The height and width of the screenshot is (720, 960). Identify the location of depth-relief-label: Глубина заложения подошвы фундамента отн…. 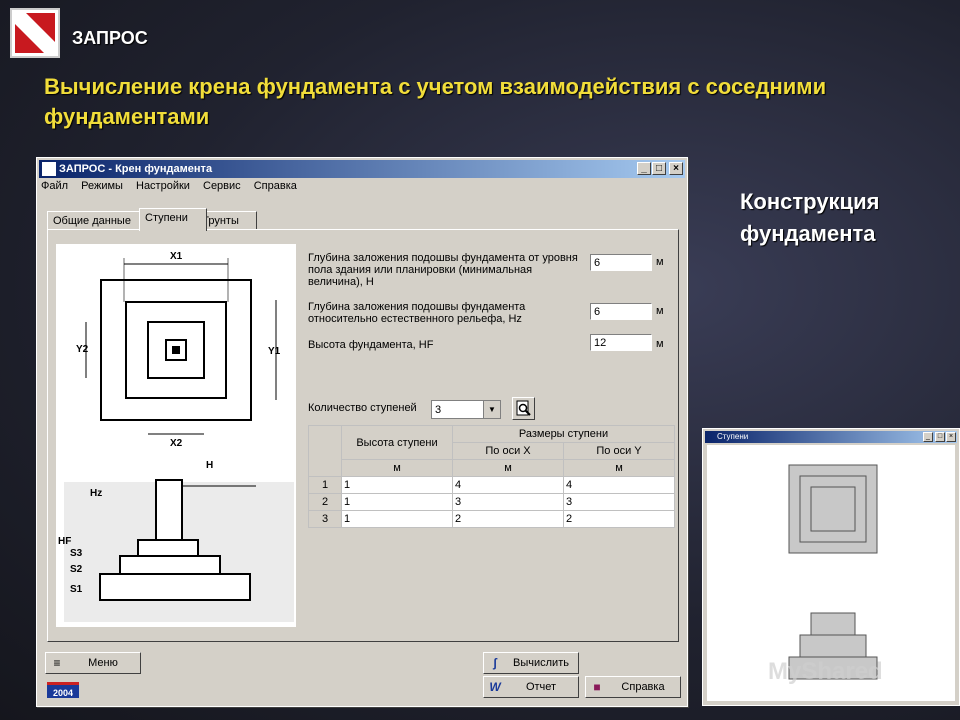
(417, 313).